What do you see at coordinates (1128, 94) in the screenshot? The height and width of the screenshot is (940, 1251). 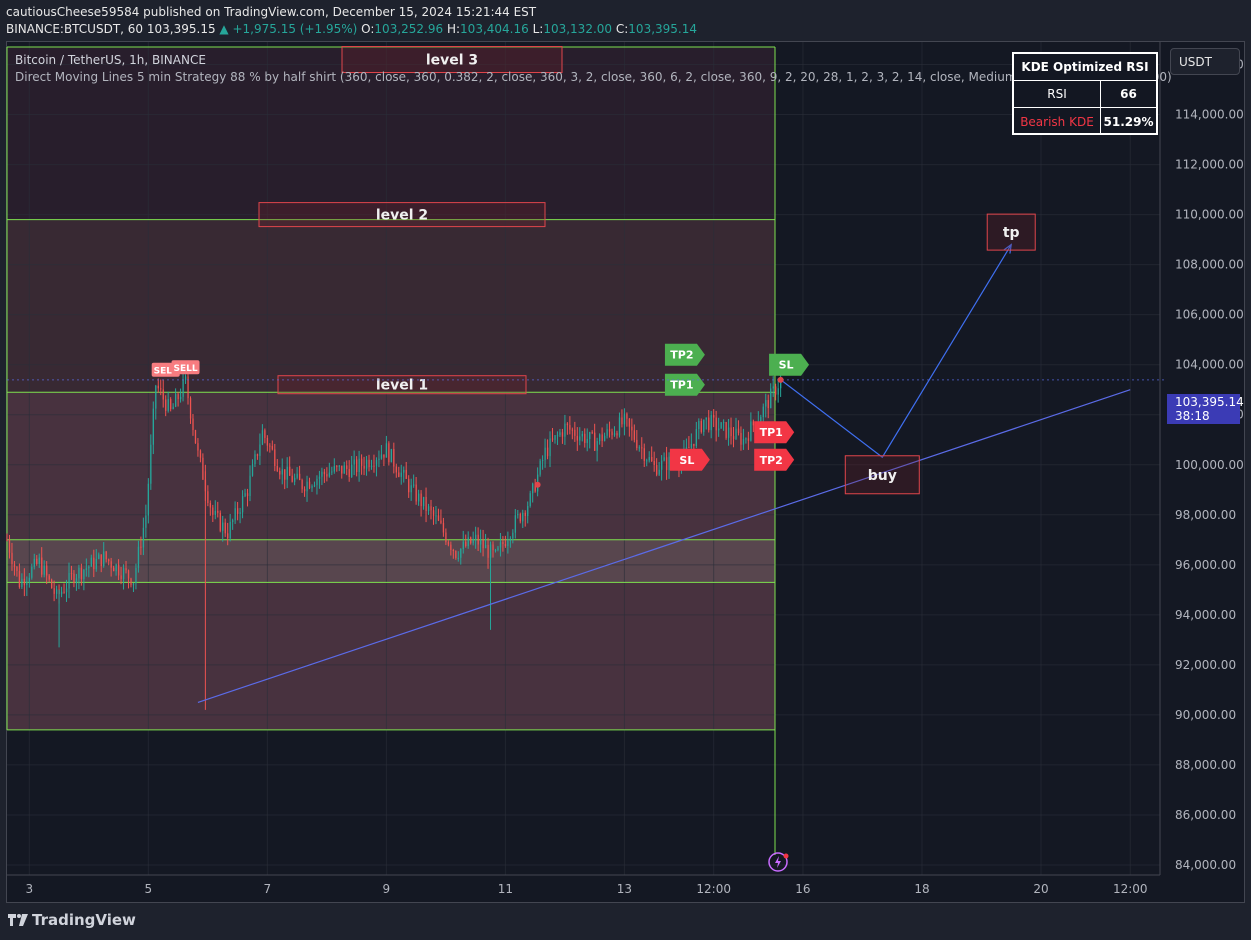 I see `rsi-value: 66` at bounding box center [1128, 94].